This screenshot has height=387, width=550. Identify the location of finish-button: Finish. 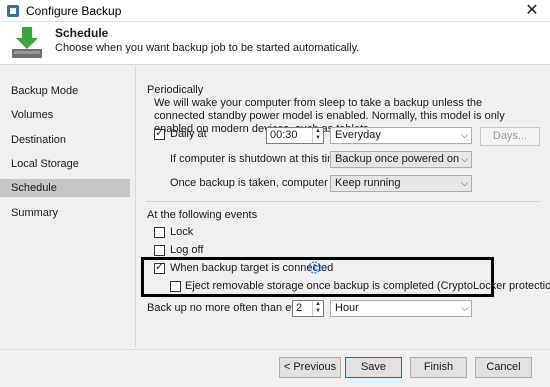
(438, 367).